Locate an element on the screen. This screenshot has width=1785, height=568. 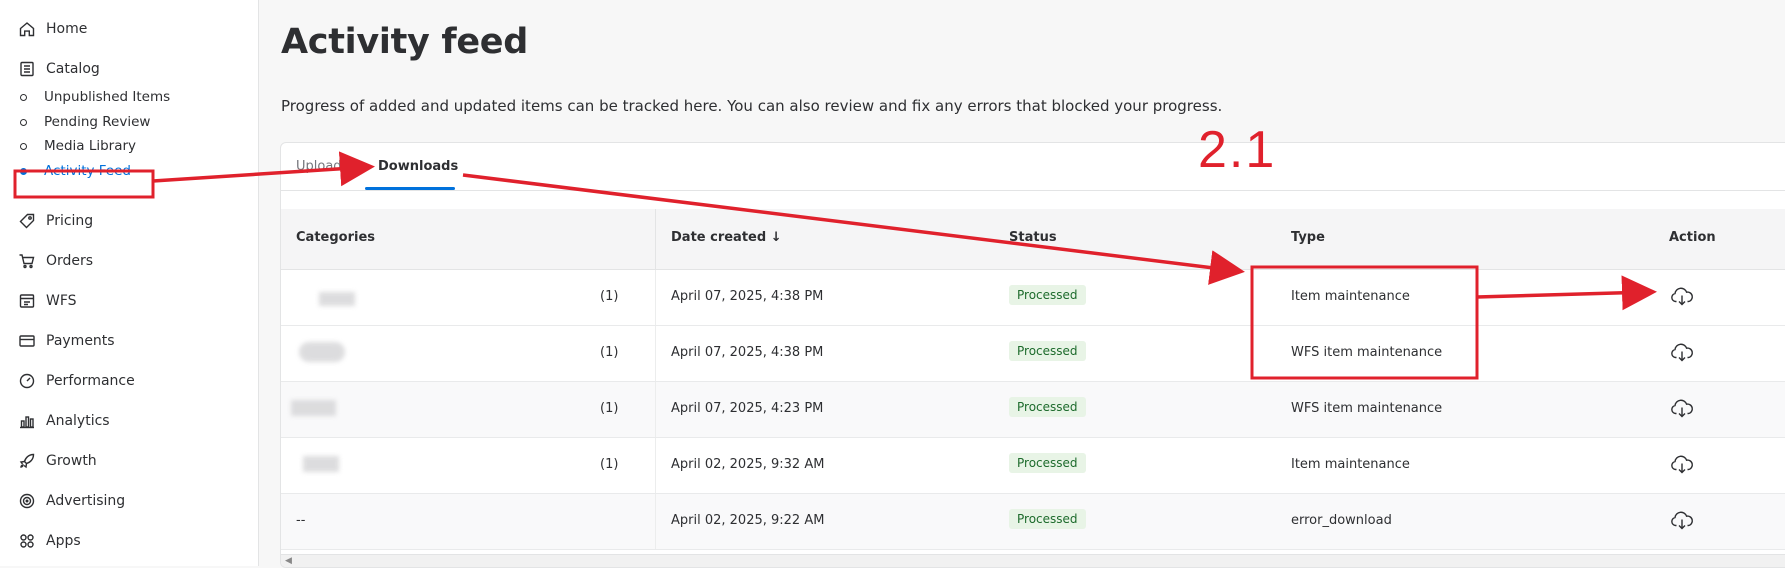
column-header-date-created: Date created ↓ is located at coordinates (726, 237).